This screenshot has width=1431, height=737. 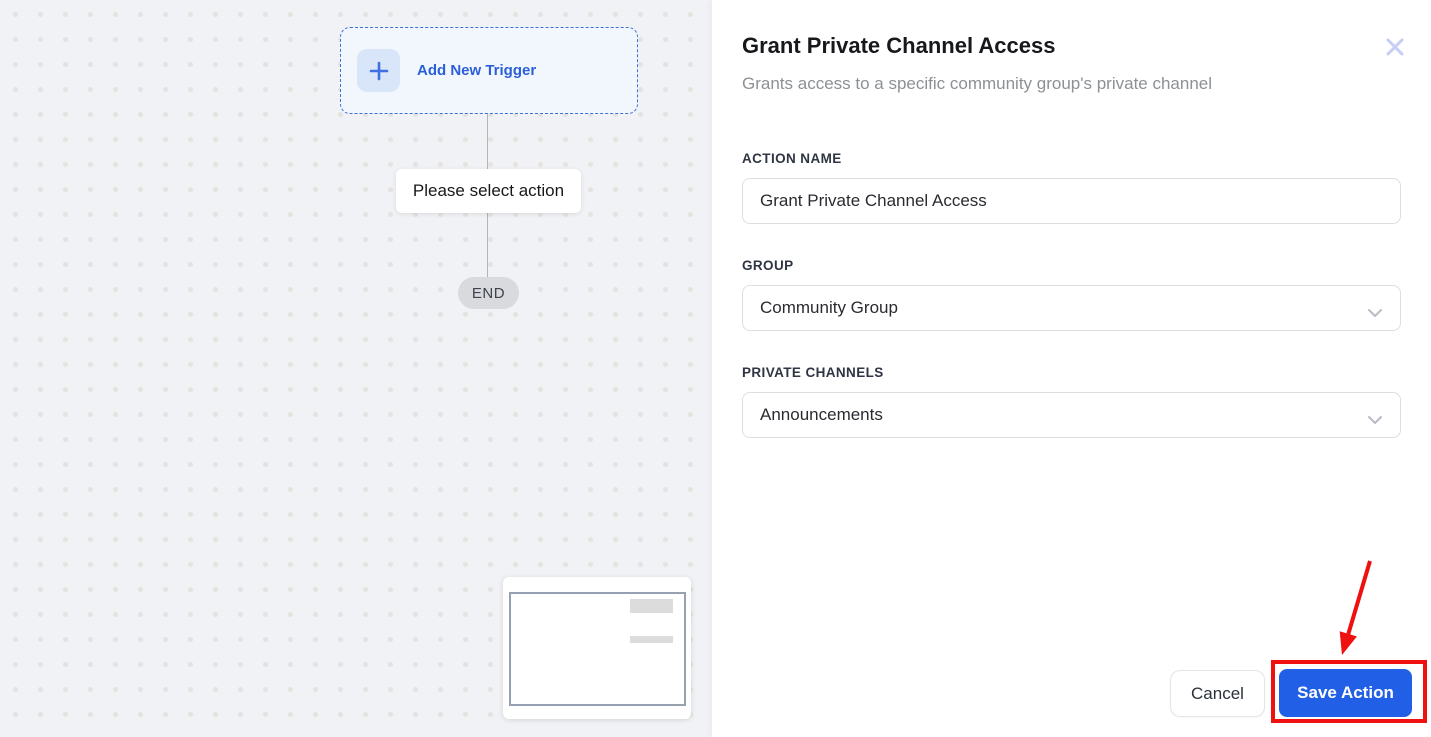 I want to click on trigger-label: Add New Trigger, so click(x=477, y=70).